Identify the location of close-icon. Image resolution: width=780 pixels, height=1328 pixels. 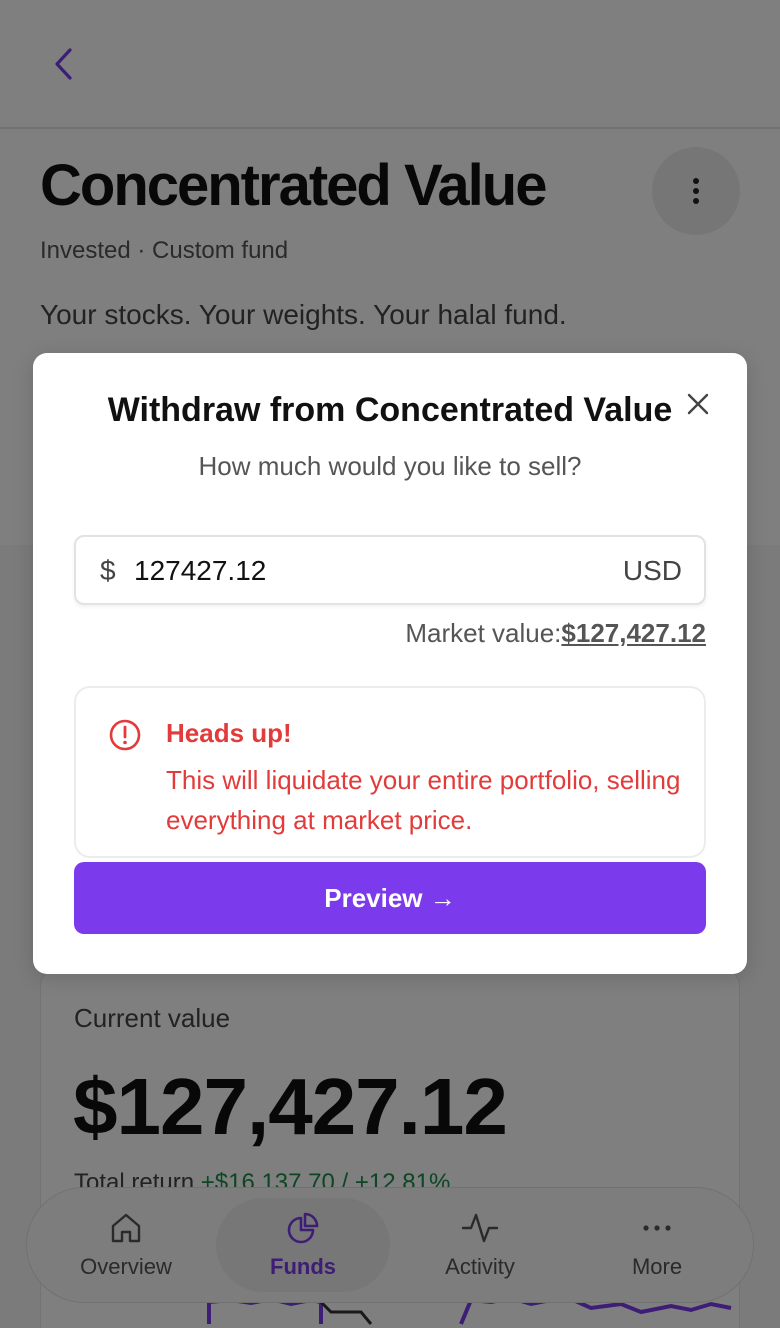
(698, 404).